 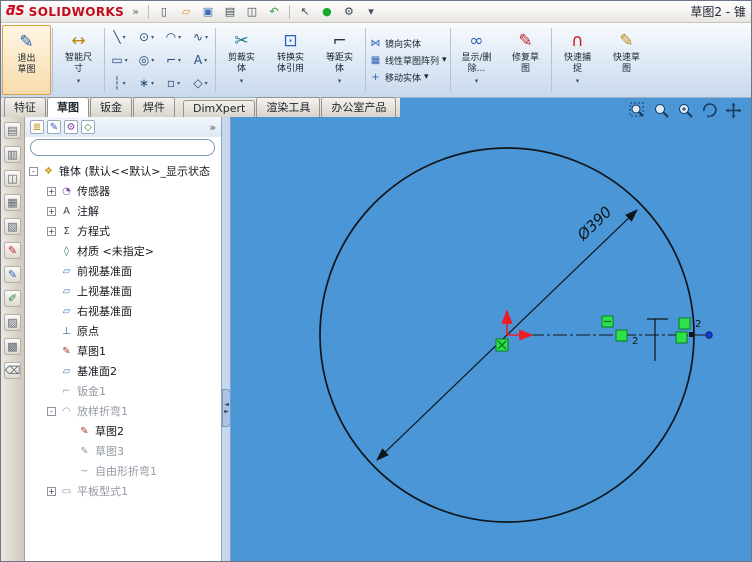 What do you see at coordinates (123, 291) in the screenshot?
I see `tree-item-top-plane: ▱ 上视基准面` at bounding box center [123, 291].